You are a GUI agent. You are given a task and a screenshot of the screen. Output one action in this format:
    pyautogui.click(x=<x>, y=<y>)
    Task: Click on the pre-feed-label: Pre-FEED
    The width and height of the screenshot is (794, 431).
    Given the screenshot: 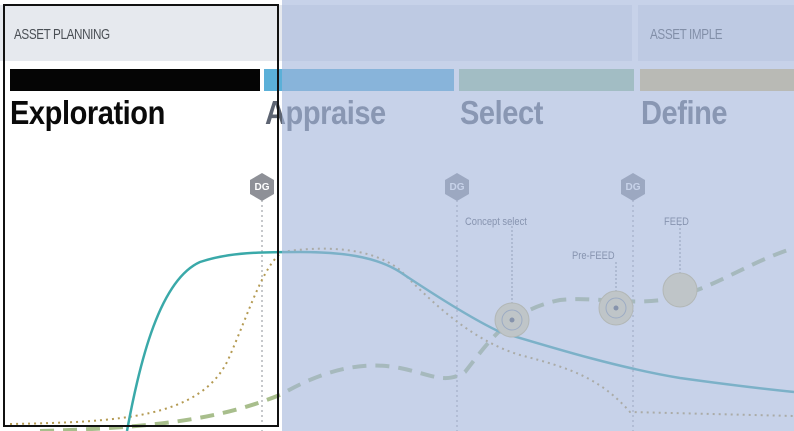 What is the action you would take?
    pyautogui.click(x=593, y=256)
    